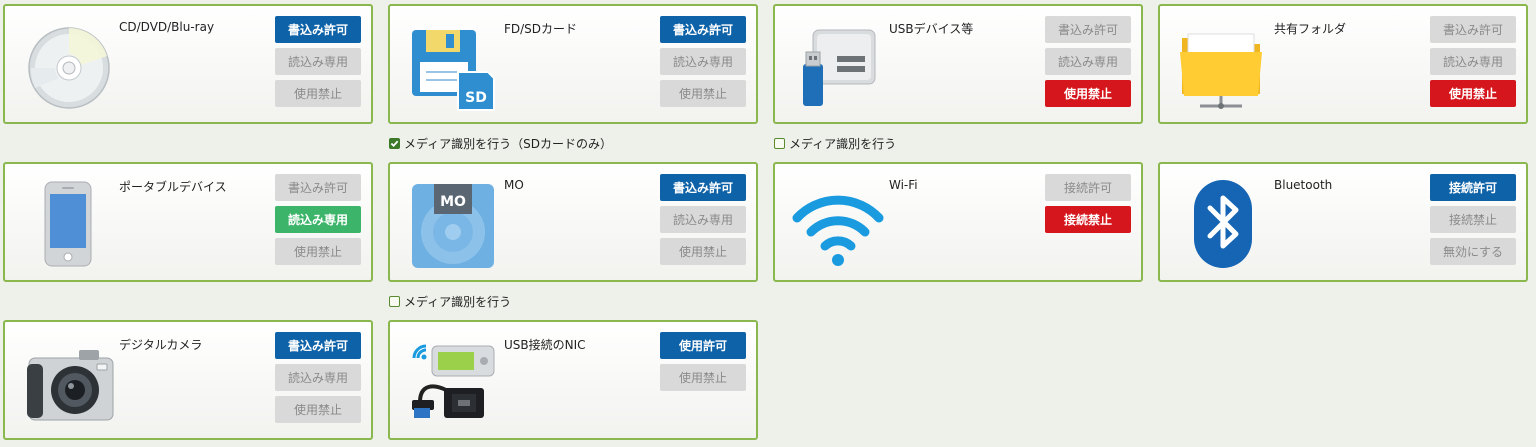 This screenshot has width=1536, height=447. What do you see at coordinates (188, 222) in the screenshot?
I see `device-card-portable: ポータブルデバイス 書込み許可 読込み専用 使用禁止` at bounding box center [188, 222].